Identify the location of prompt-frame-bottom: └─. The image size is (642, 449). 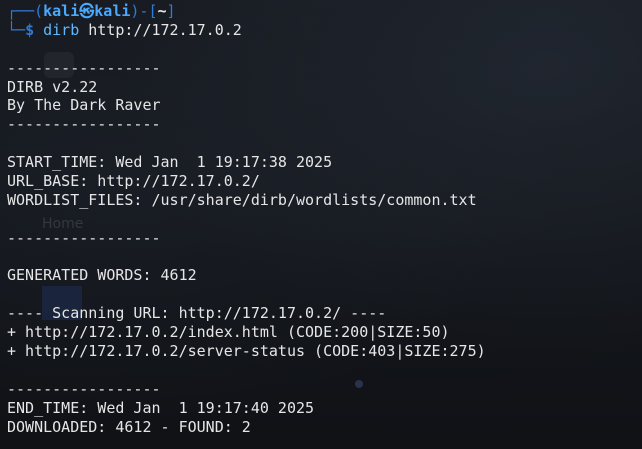
(16, 29).